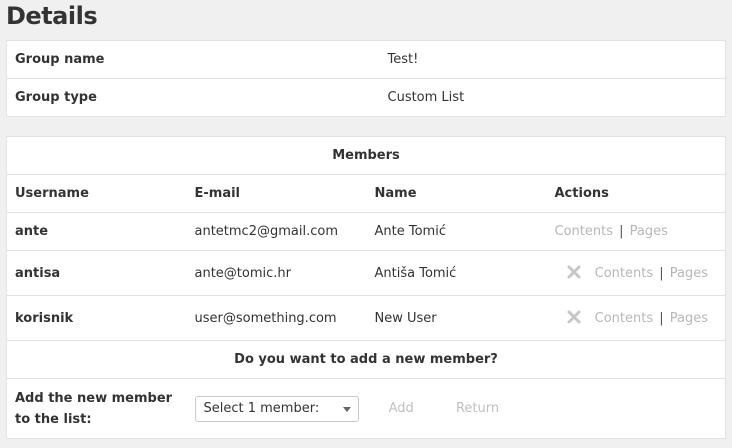  What do you see at coordinates (261, 408) in the screenshot?
I see `member-select-value: Select 1 member:` at bounding box center [261, 408].